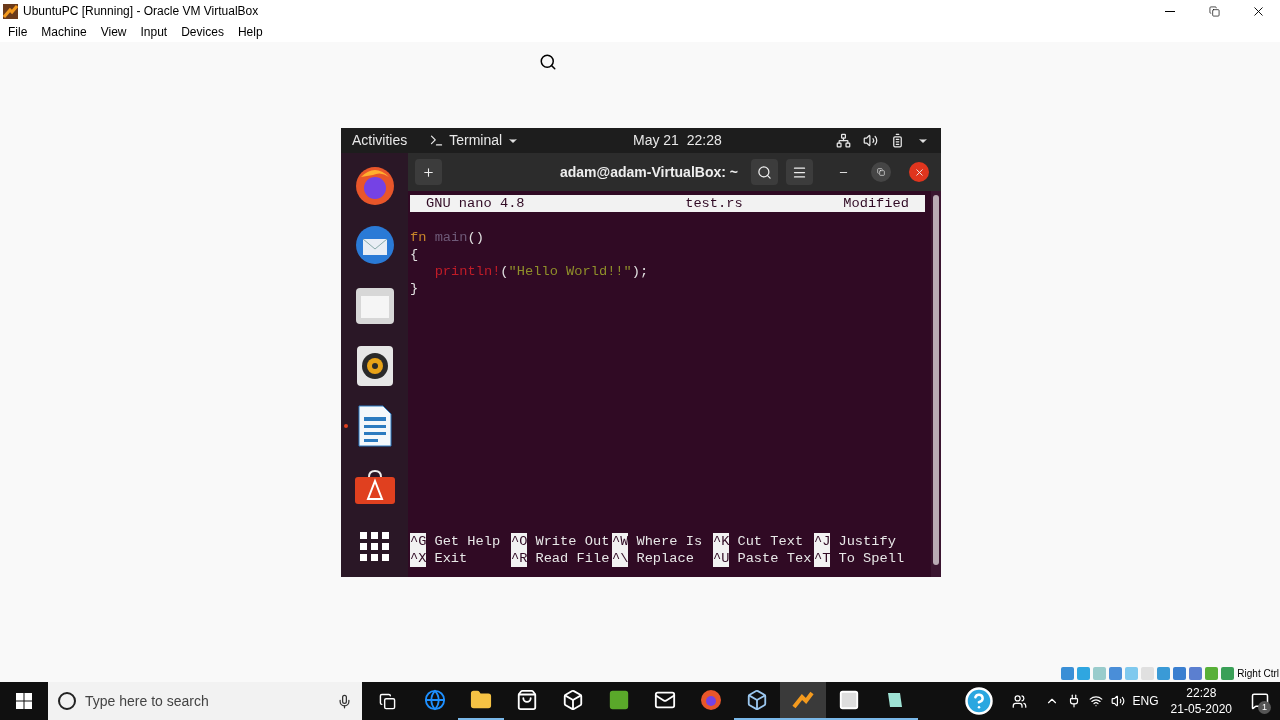  Describe the element at coordinates (665, 700) in the screenshot. I see `mail-icon` at that location.